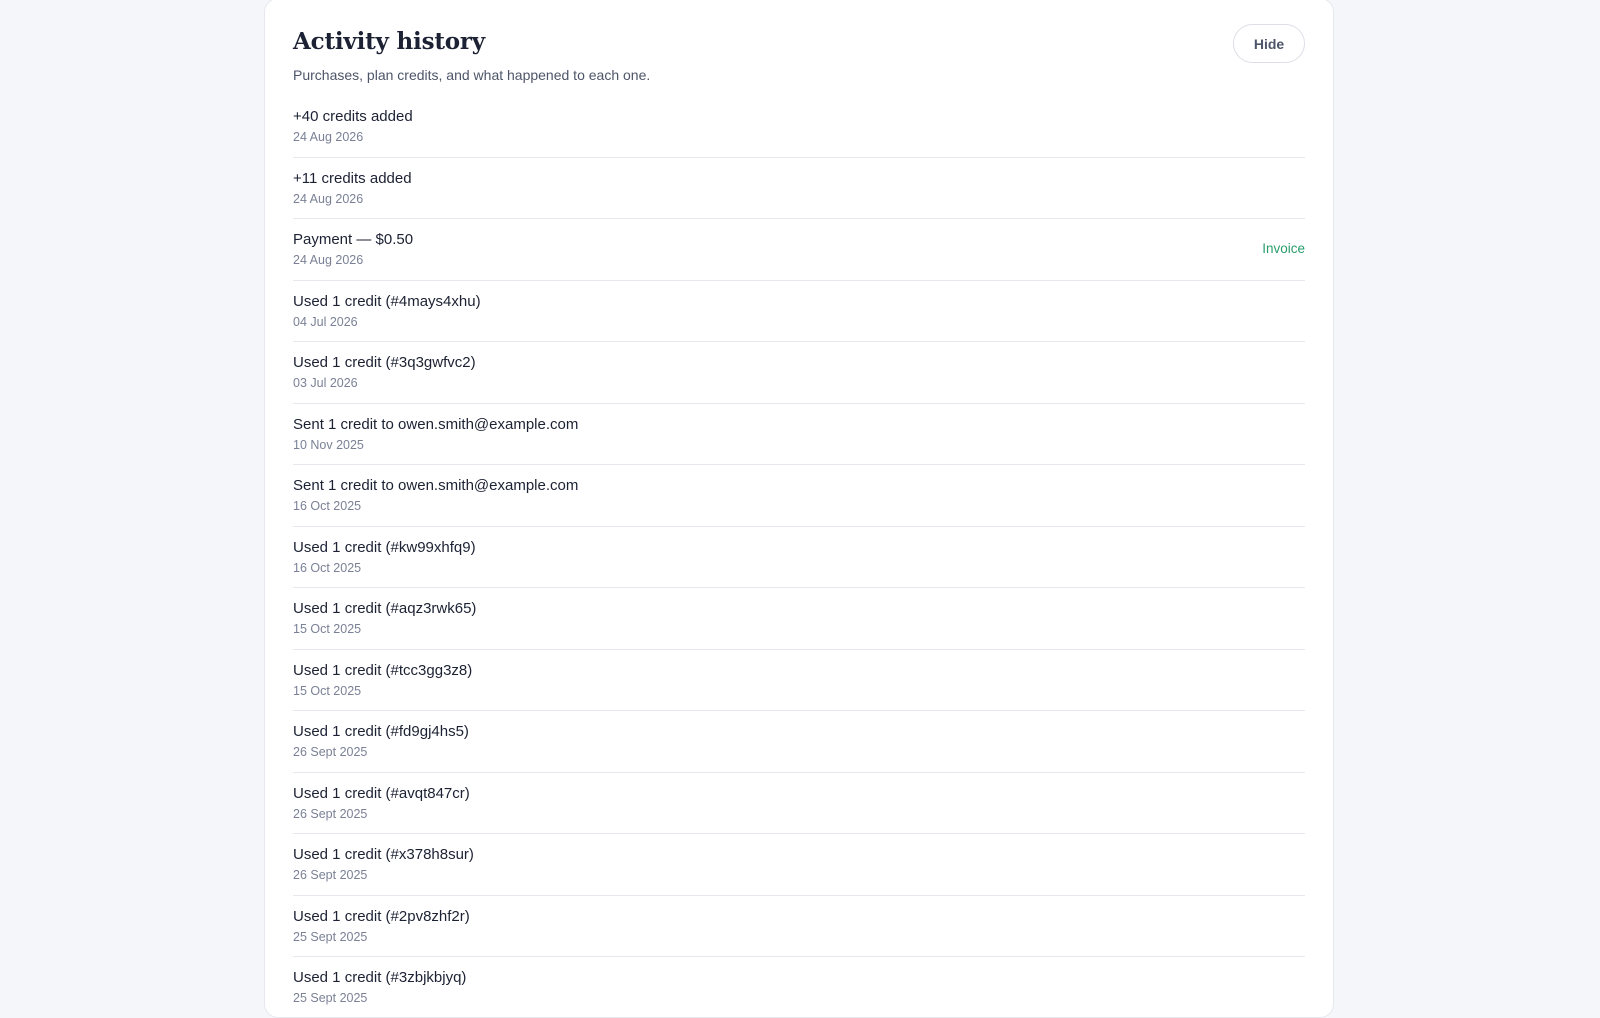 This screenshot has width=1600, height=1018. Describe the element at coordinates (799, 188) in the screenshot. I see `list-item: +11 credits added 24 Aug 2026` at that location.